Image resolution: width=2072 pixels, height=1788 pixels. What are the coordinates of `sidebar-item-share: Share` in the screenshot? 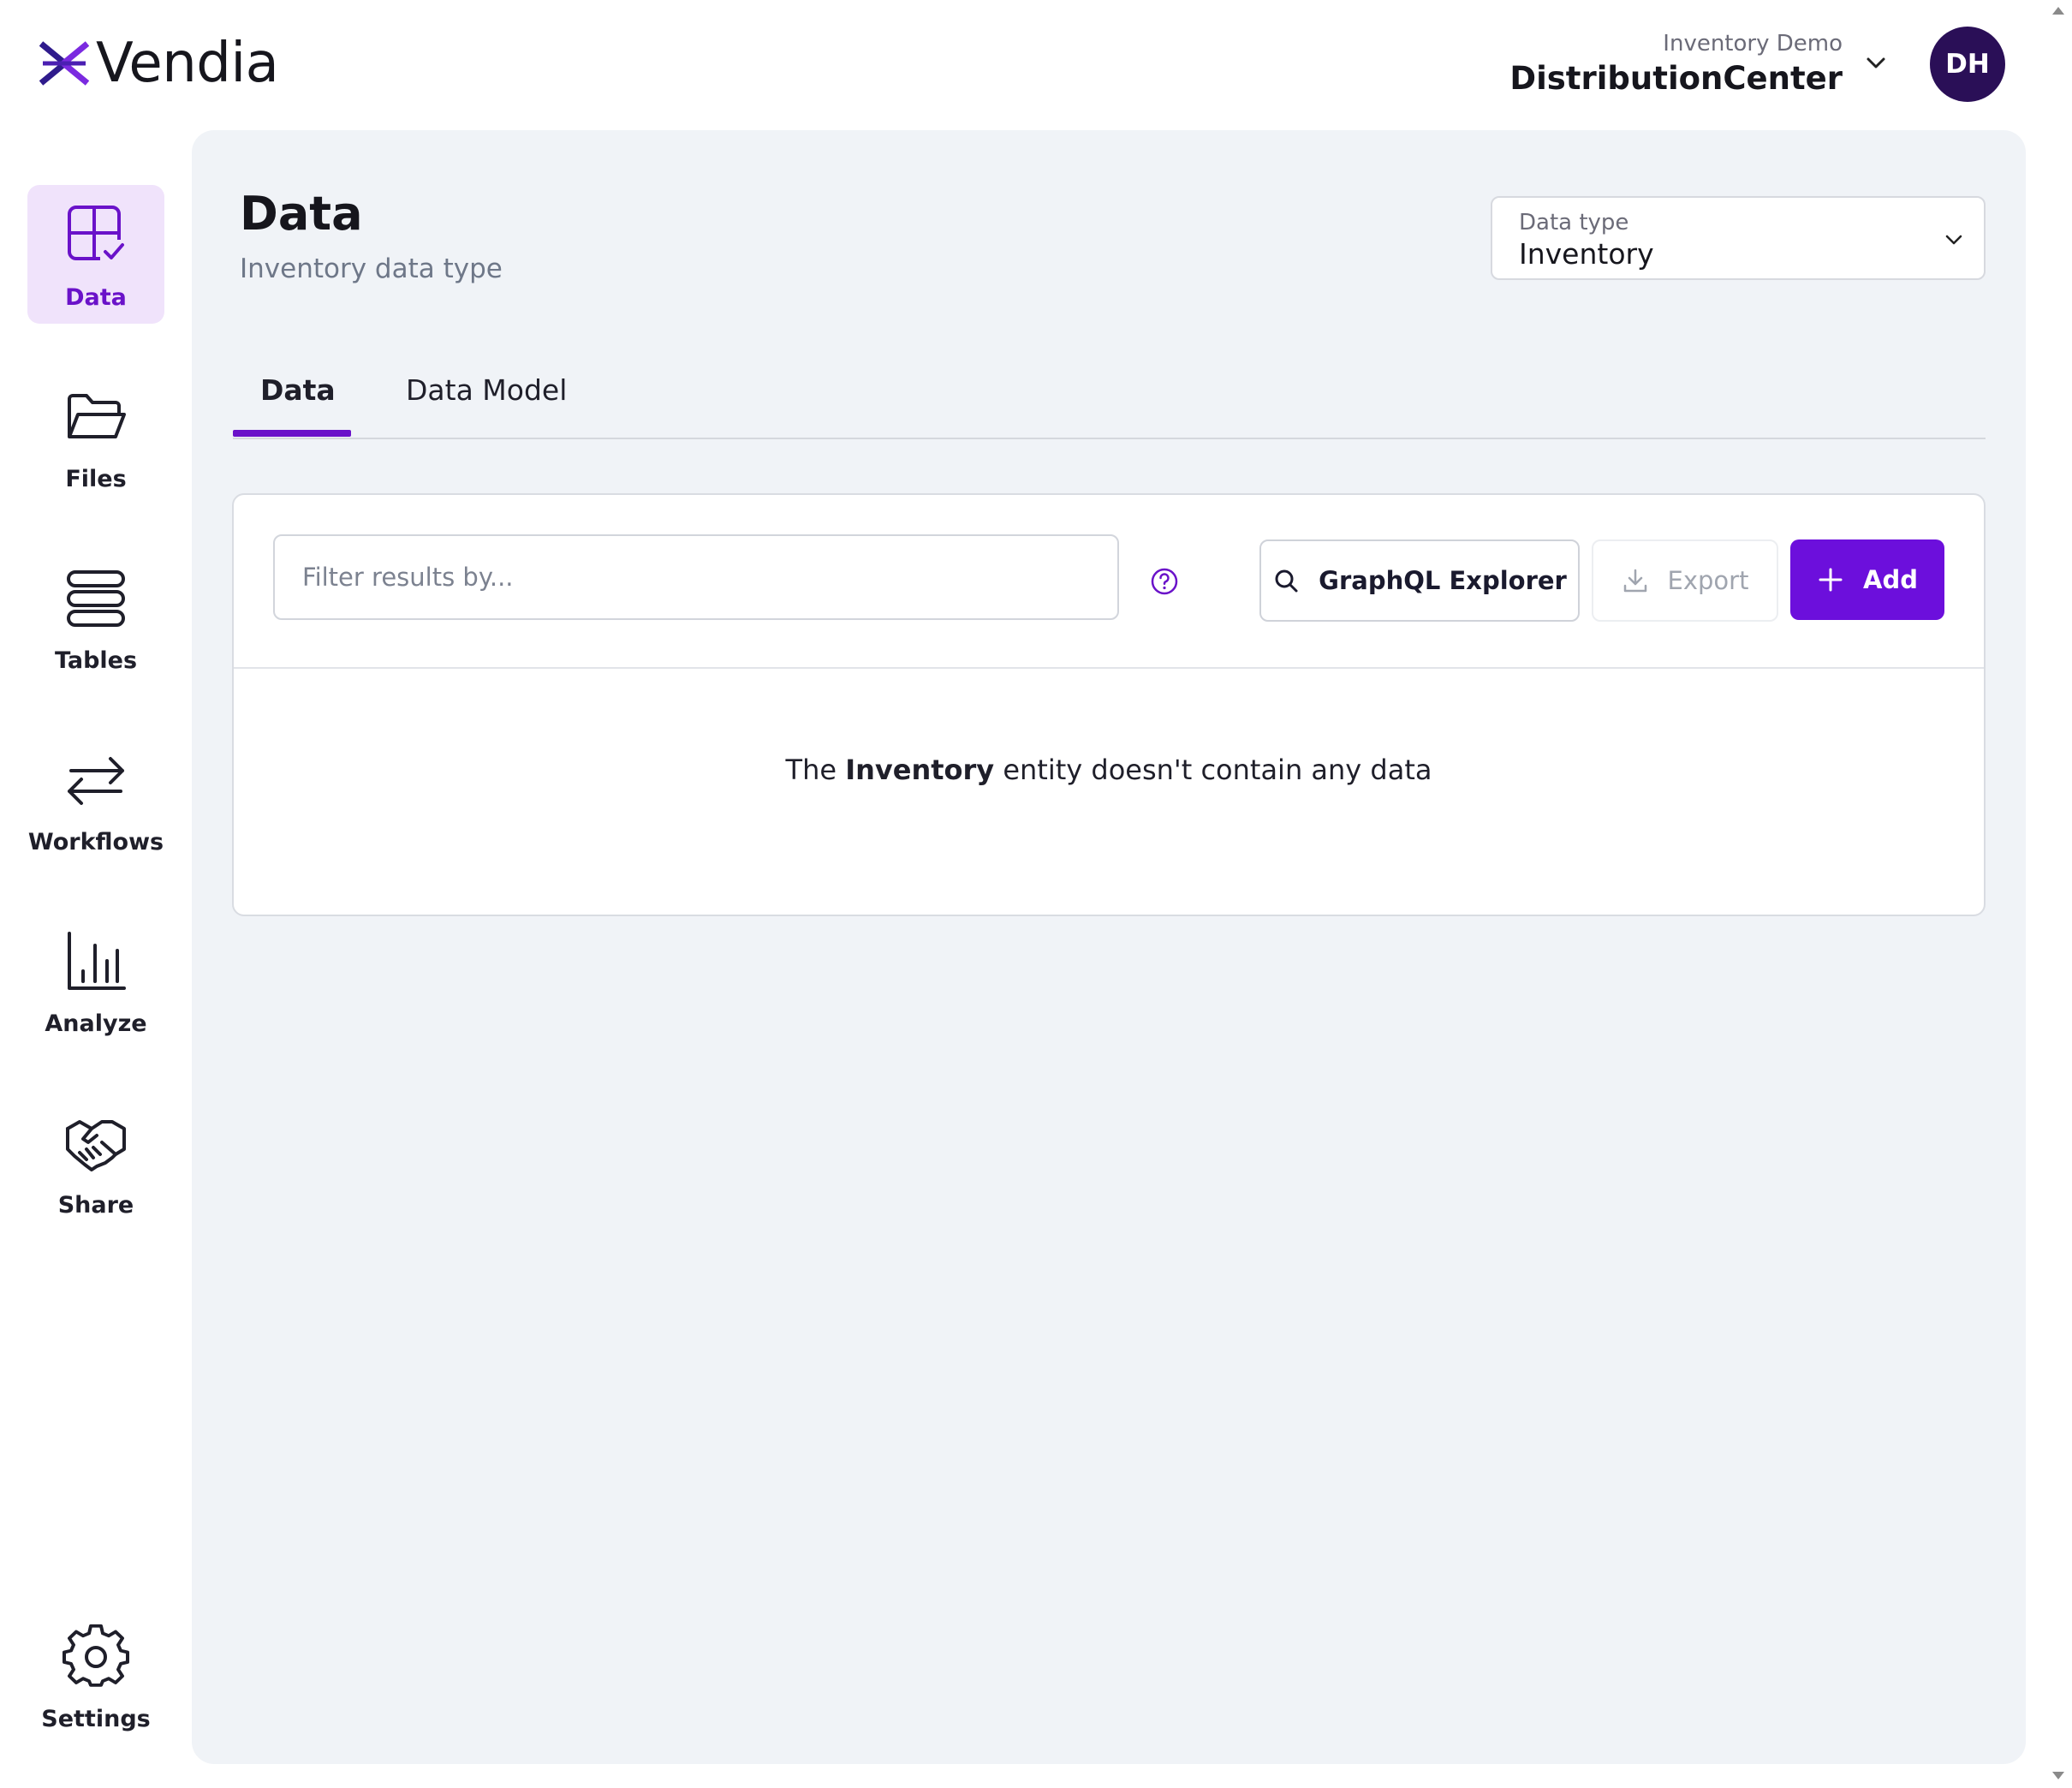 It's located at (96, 1162).